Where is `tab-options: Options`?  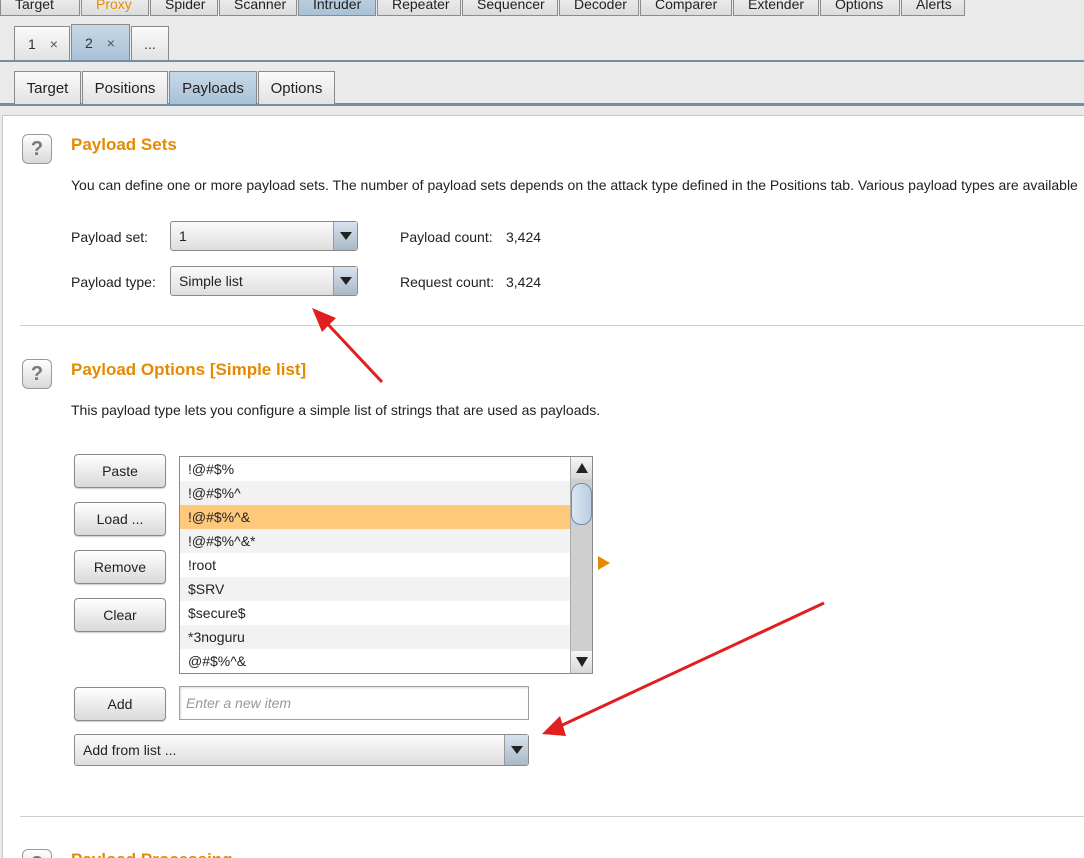 tab-options: Options is located at coordinates (860, 8).